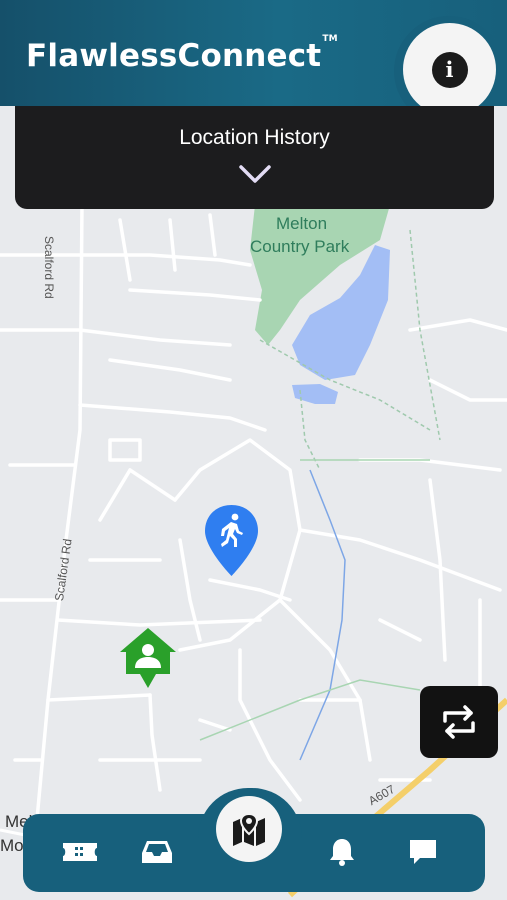 The image size is (507, 900). Describe the element at coordinates (330, 38) in the screenshot. I see `trademark-mark: TM` at that location.